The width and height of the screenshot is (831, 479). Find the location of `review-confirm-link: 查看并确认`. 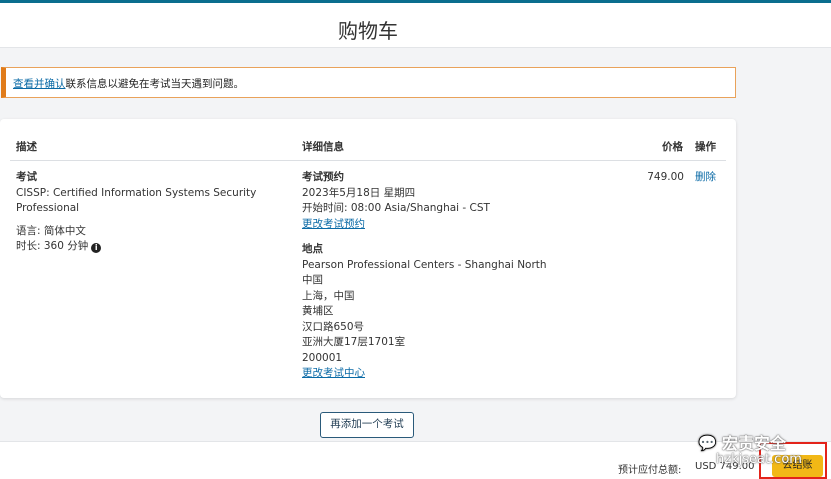

review-confirm-link: 查看并确认 is located at coordinates (39, 84).